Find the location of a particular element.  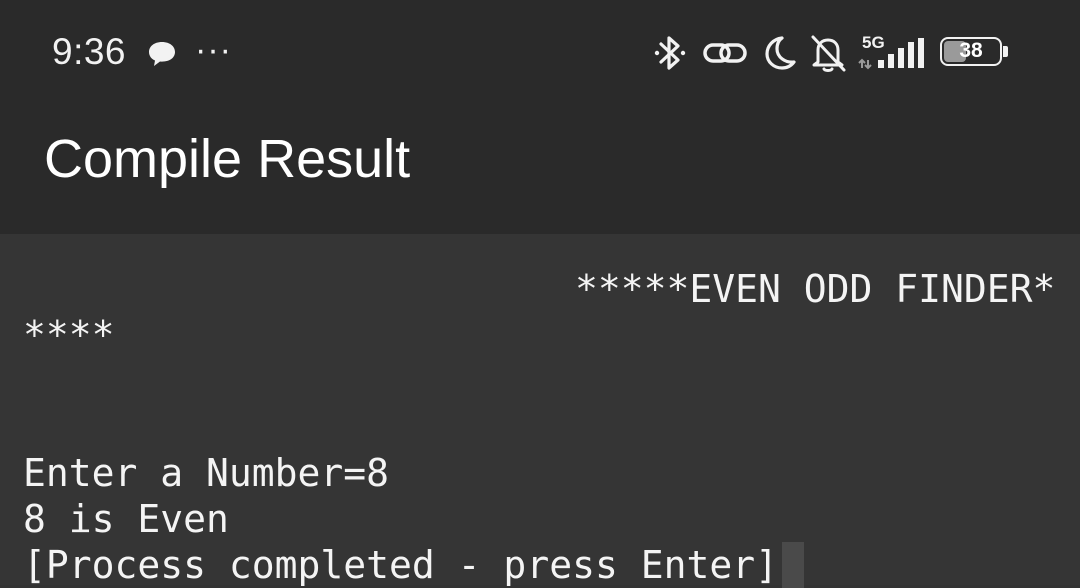

page-title: Compile Result is located at coordinates (227, 159).